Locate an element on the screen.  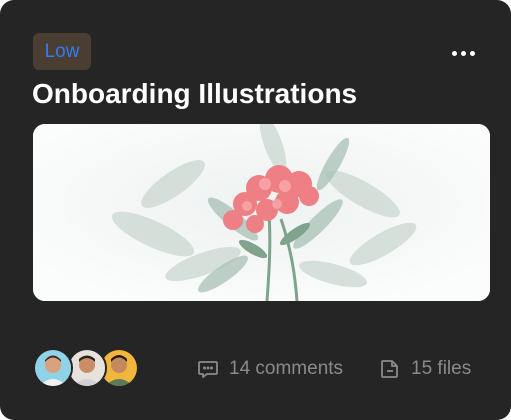
comments-count: 14 comments is located at coordinates (269, 369).